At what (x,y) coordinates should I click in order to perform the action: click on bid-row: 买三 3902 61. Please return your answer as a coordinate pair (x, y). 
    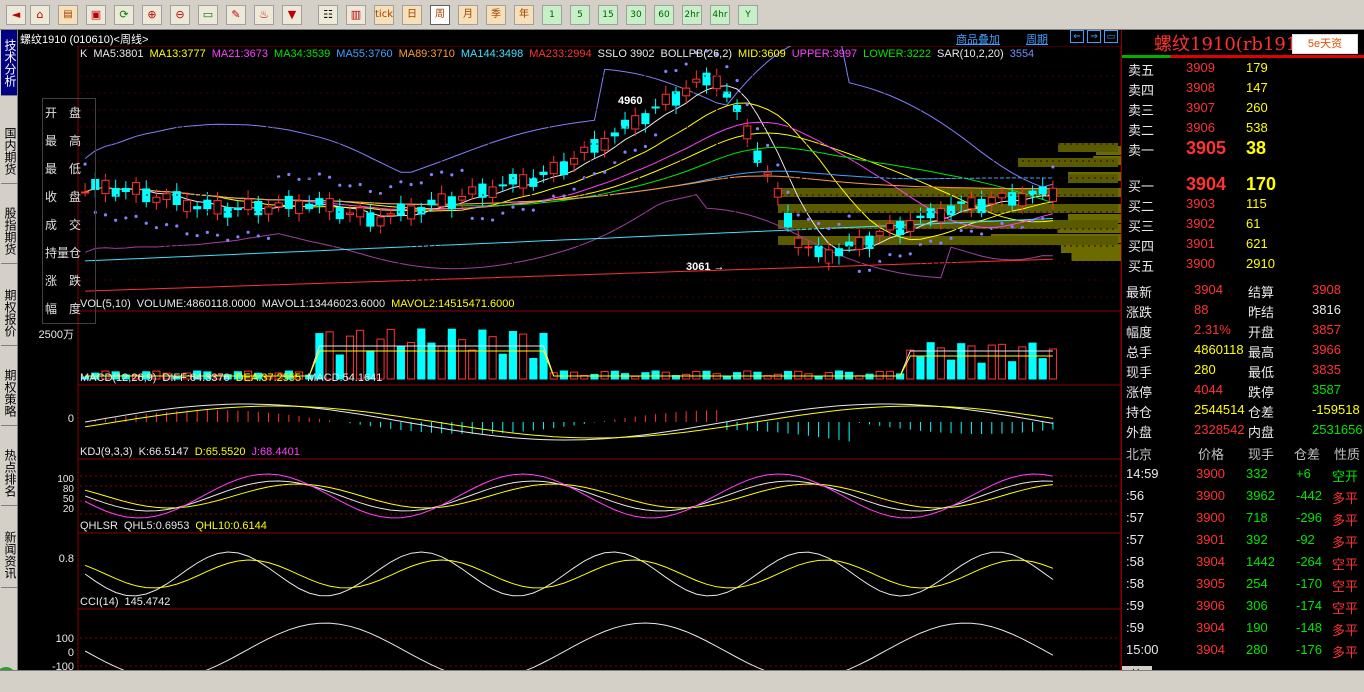
    Looking at the image, I should click on (1243, 224).